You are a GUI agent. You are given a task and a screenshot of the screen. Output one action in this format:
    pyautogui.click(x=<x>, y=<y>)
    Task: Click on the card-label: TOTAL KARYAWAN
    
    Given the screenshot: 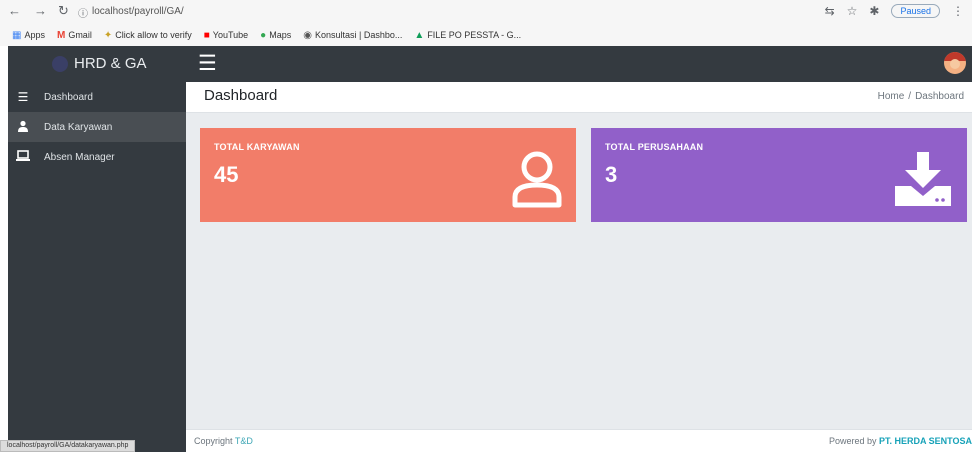 What is the action you would take?
    pyautogui.click(x=257, y=147)
    